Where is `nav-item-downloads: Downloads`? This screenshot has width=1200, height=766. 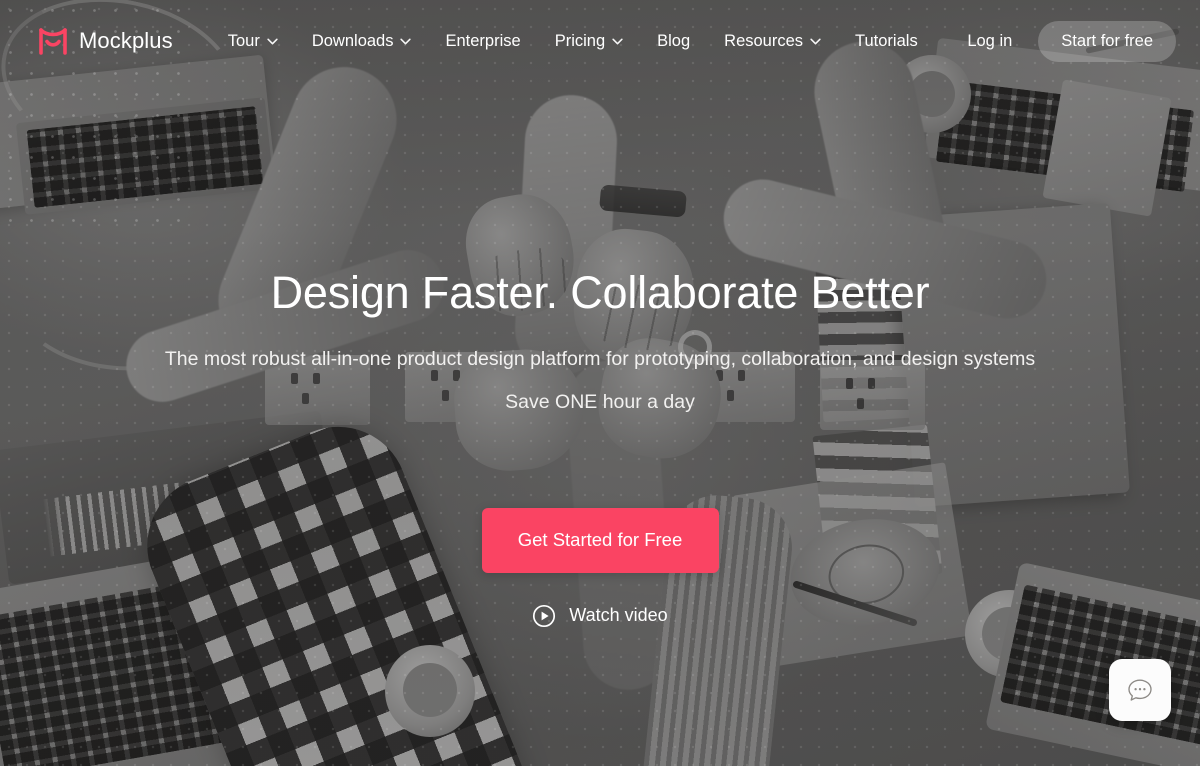
nav-item-downloads: Downloads is located at coordinates (362, 41).